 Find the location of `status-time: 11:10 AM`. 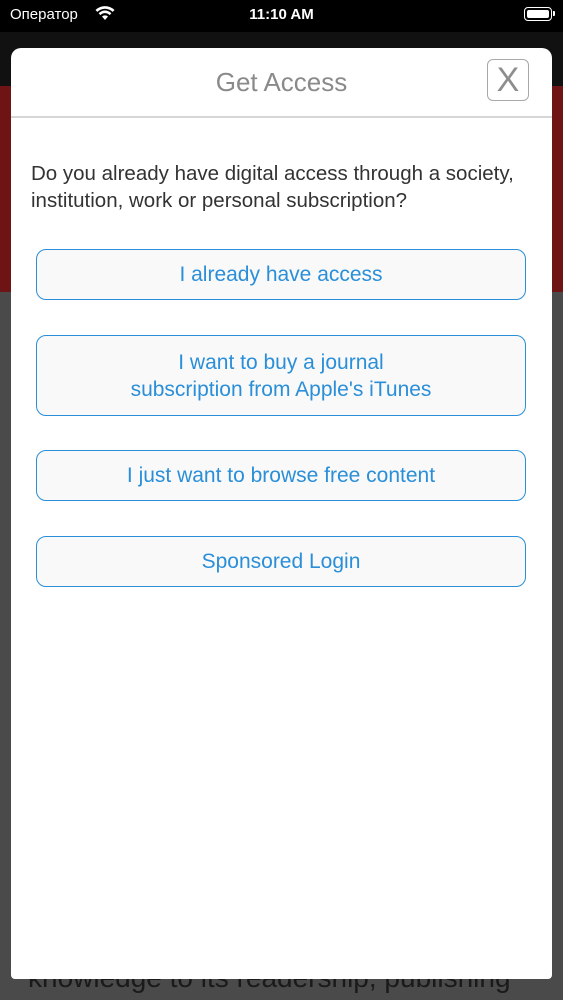

status-time: 11:10 AM is located at coordinates (281, 14).